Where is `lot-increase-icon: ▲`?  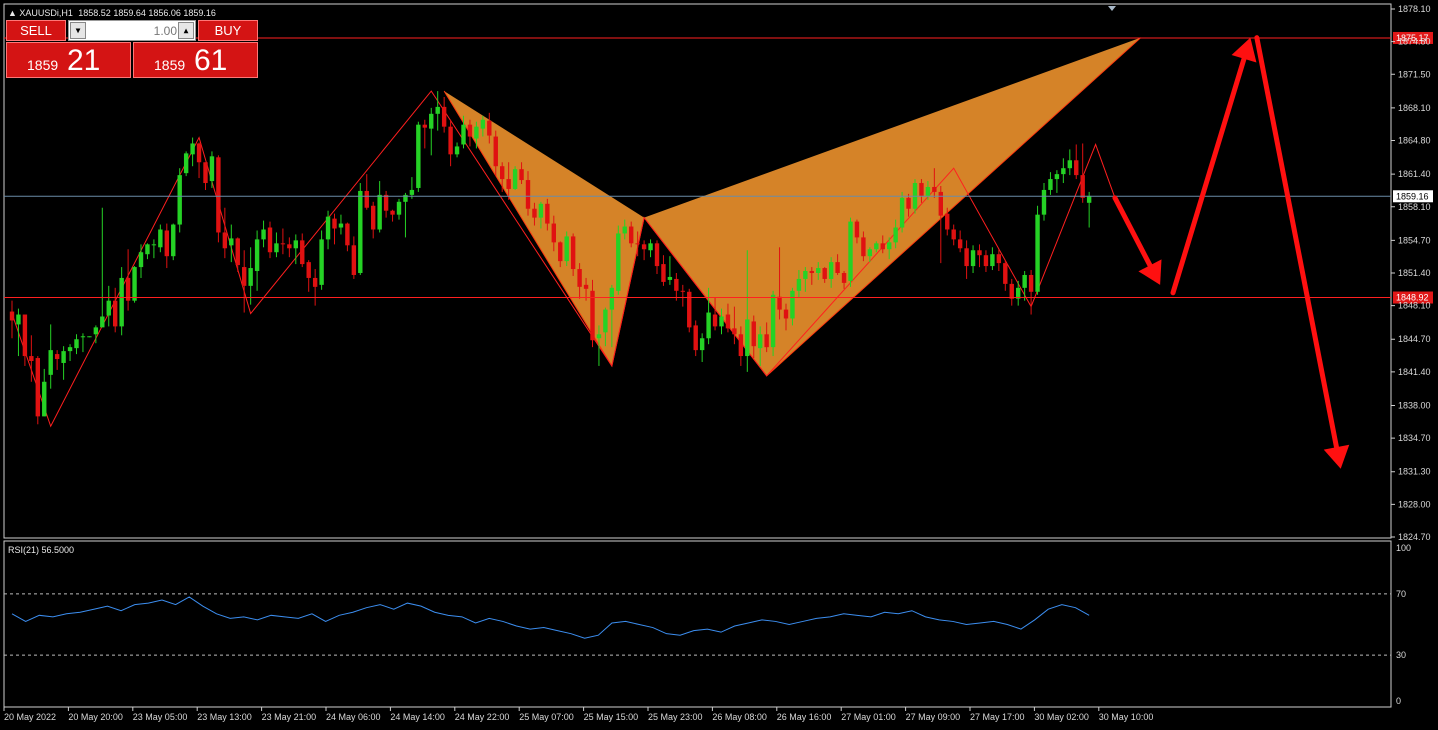 lot-increase-icon: ▲ is located at coordinates (186, 30).